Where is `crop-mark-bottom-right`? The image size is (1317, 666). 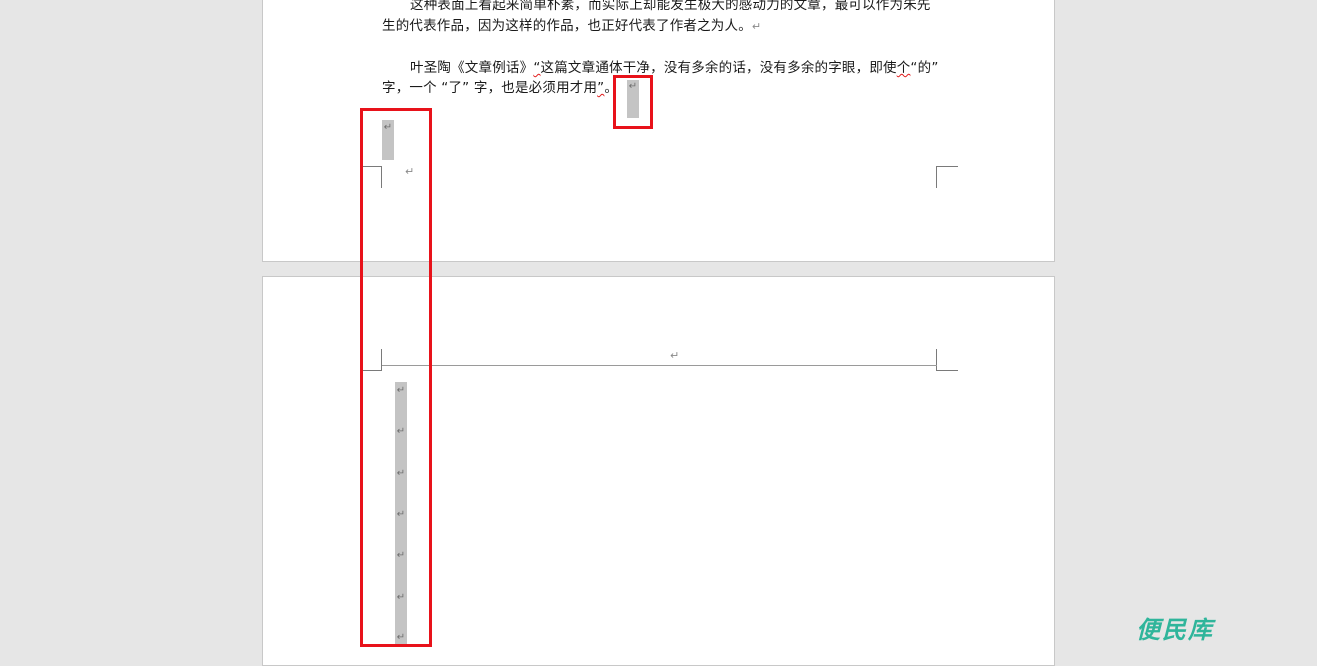 crop-mark-bottom-right is located at coordinates (947, 177).